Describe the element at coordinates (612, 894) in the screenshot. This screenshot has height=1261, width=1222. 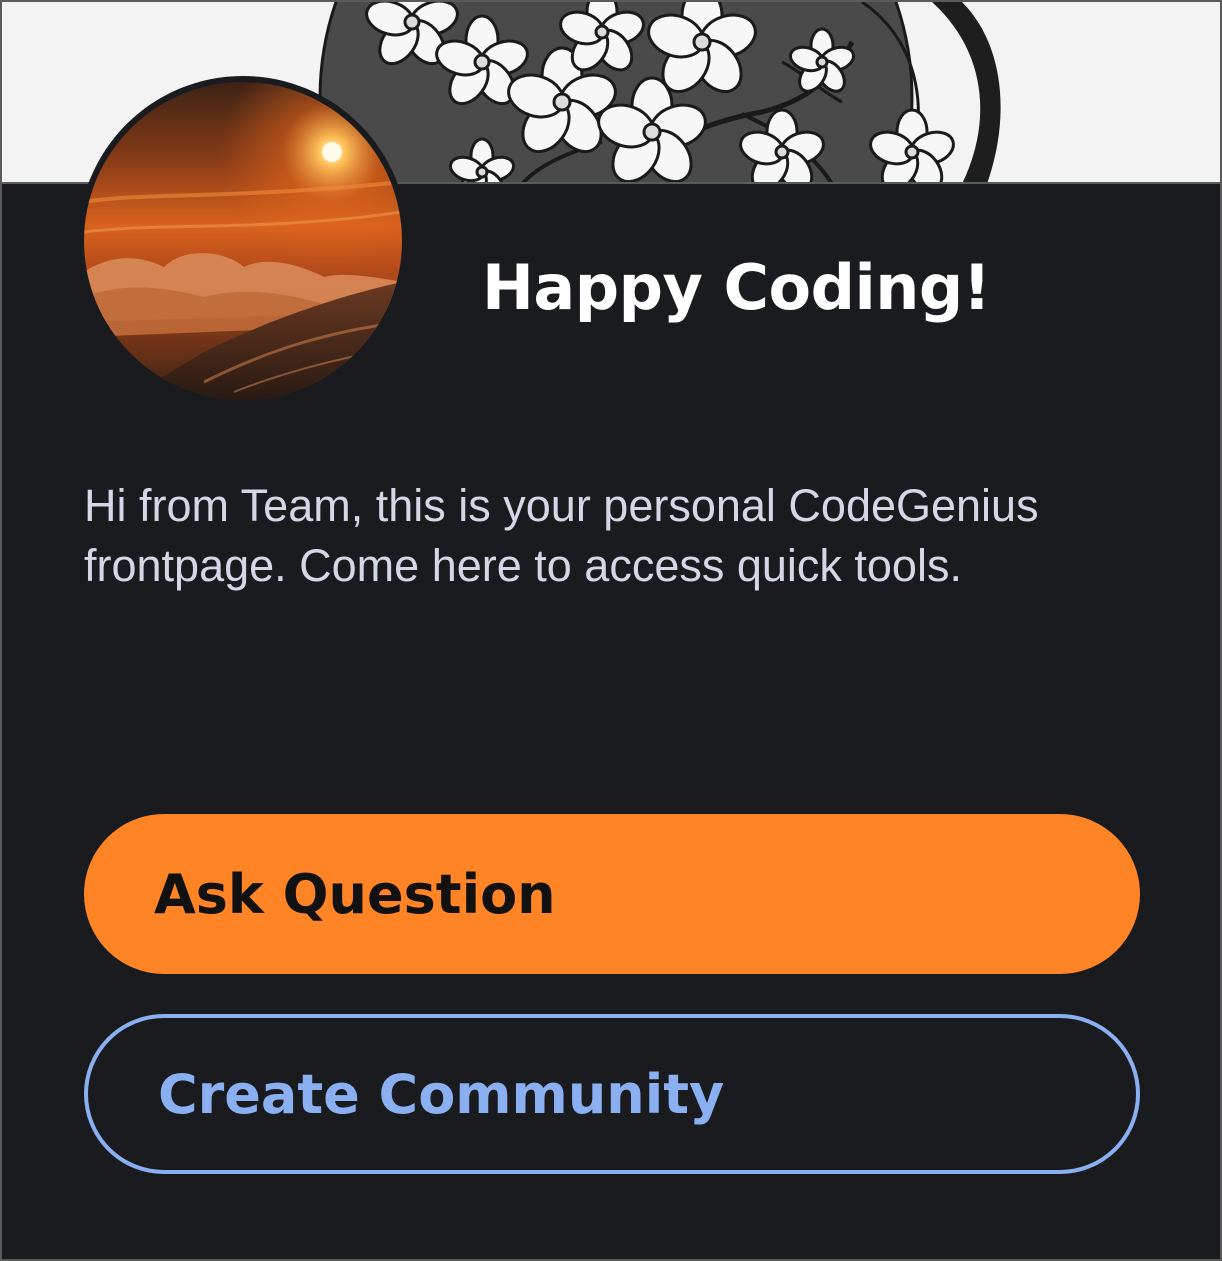
I see `ask-question-button: Ask Question` at that location.